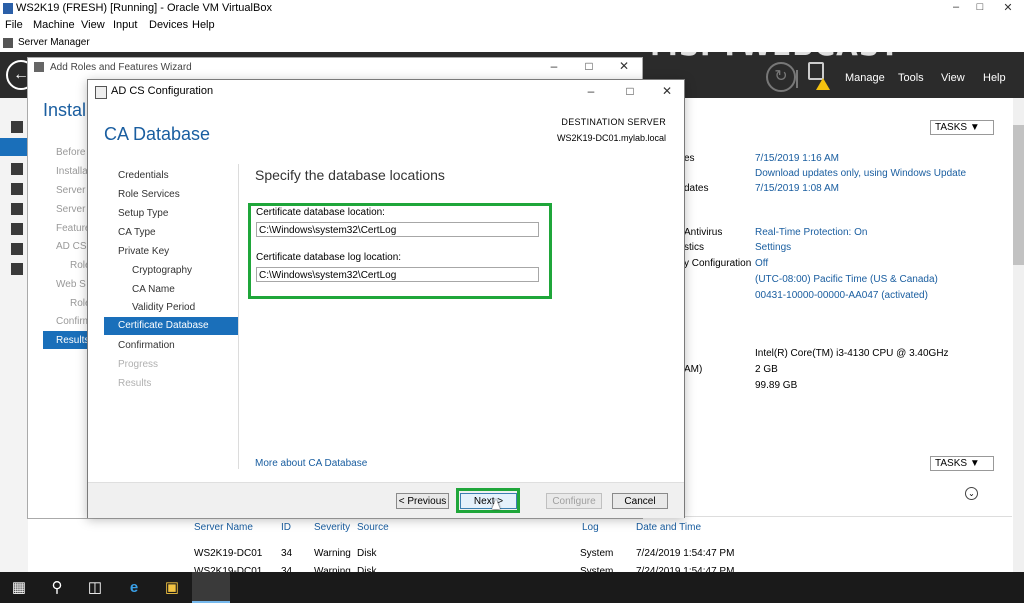  Describe the element at coordinates (137, 232) in the screenshot. I see `nav-ca-type: CA Type` at that location.